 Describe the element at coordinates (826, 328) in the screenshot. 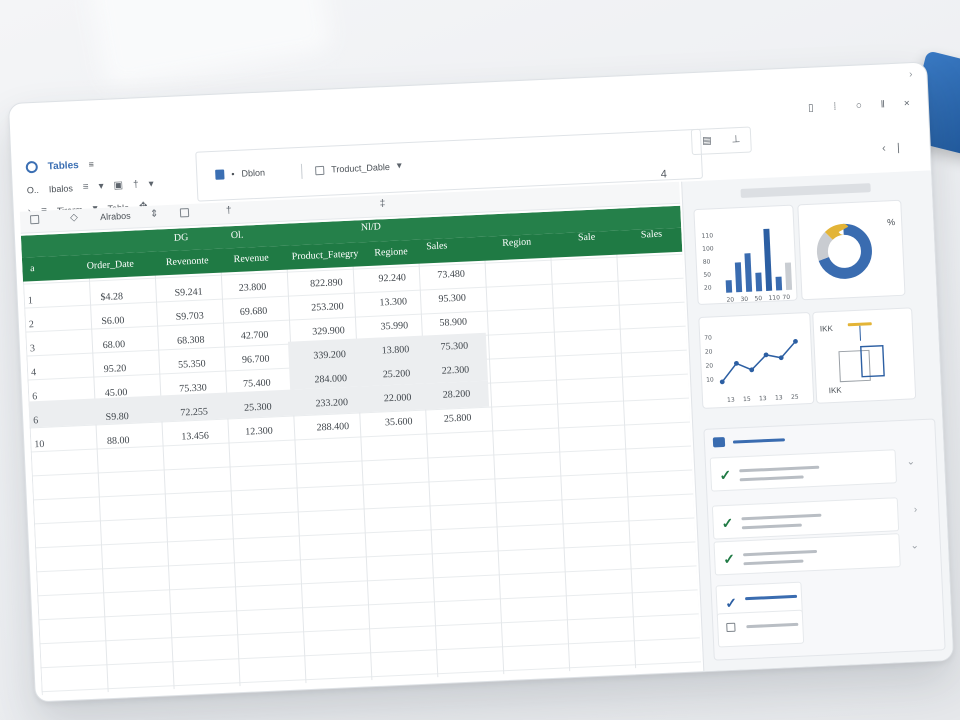

I see `mini-chart-label-top: IKK` at that location.